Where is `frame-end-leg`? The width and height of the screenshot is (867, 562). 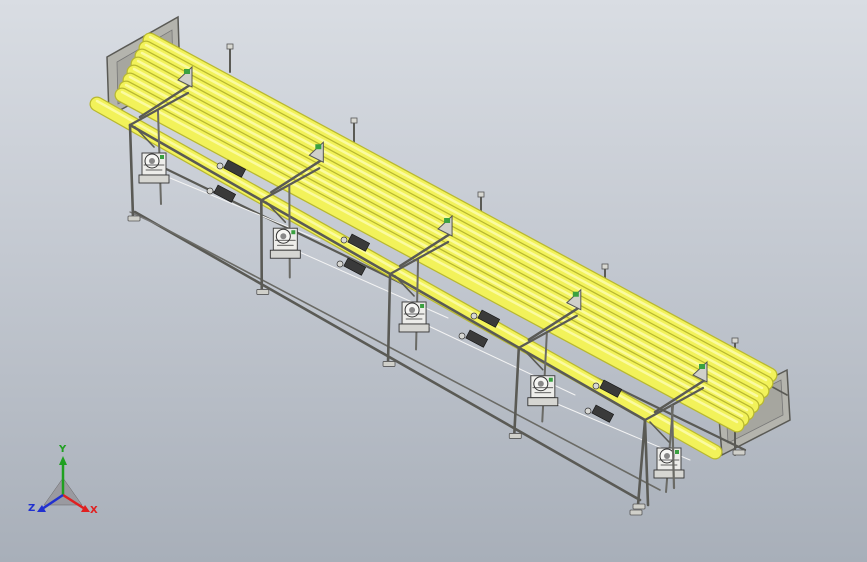
frame-end-leg is located at coordinates (646, 462).